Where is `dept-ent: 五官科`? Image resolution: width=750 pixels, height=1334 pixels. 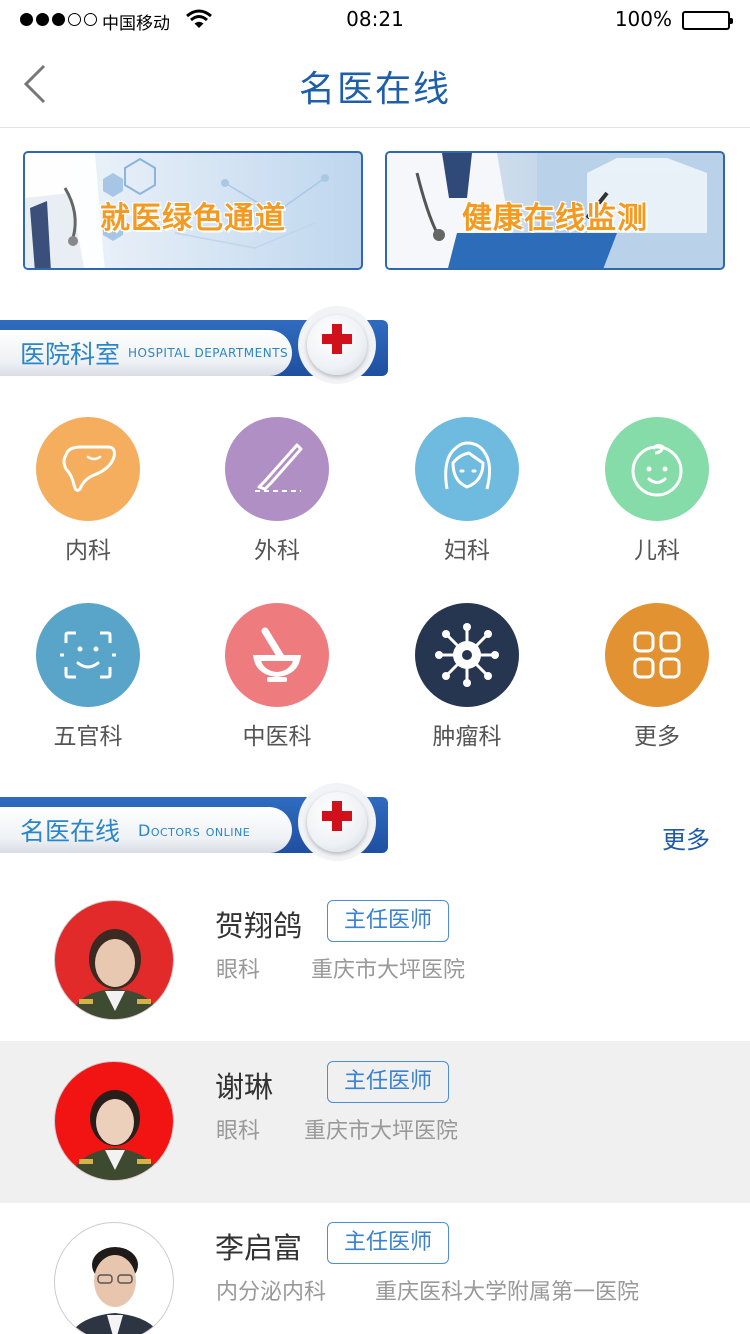
dept-ent: 五官科 is located at coordinates (88, 677).